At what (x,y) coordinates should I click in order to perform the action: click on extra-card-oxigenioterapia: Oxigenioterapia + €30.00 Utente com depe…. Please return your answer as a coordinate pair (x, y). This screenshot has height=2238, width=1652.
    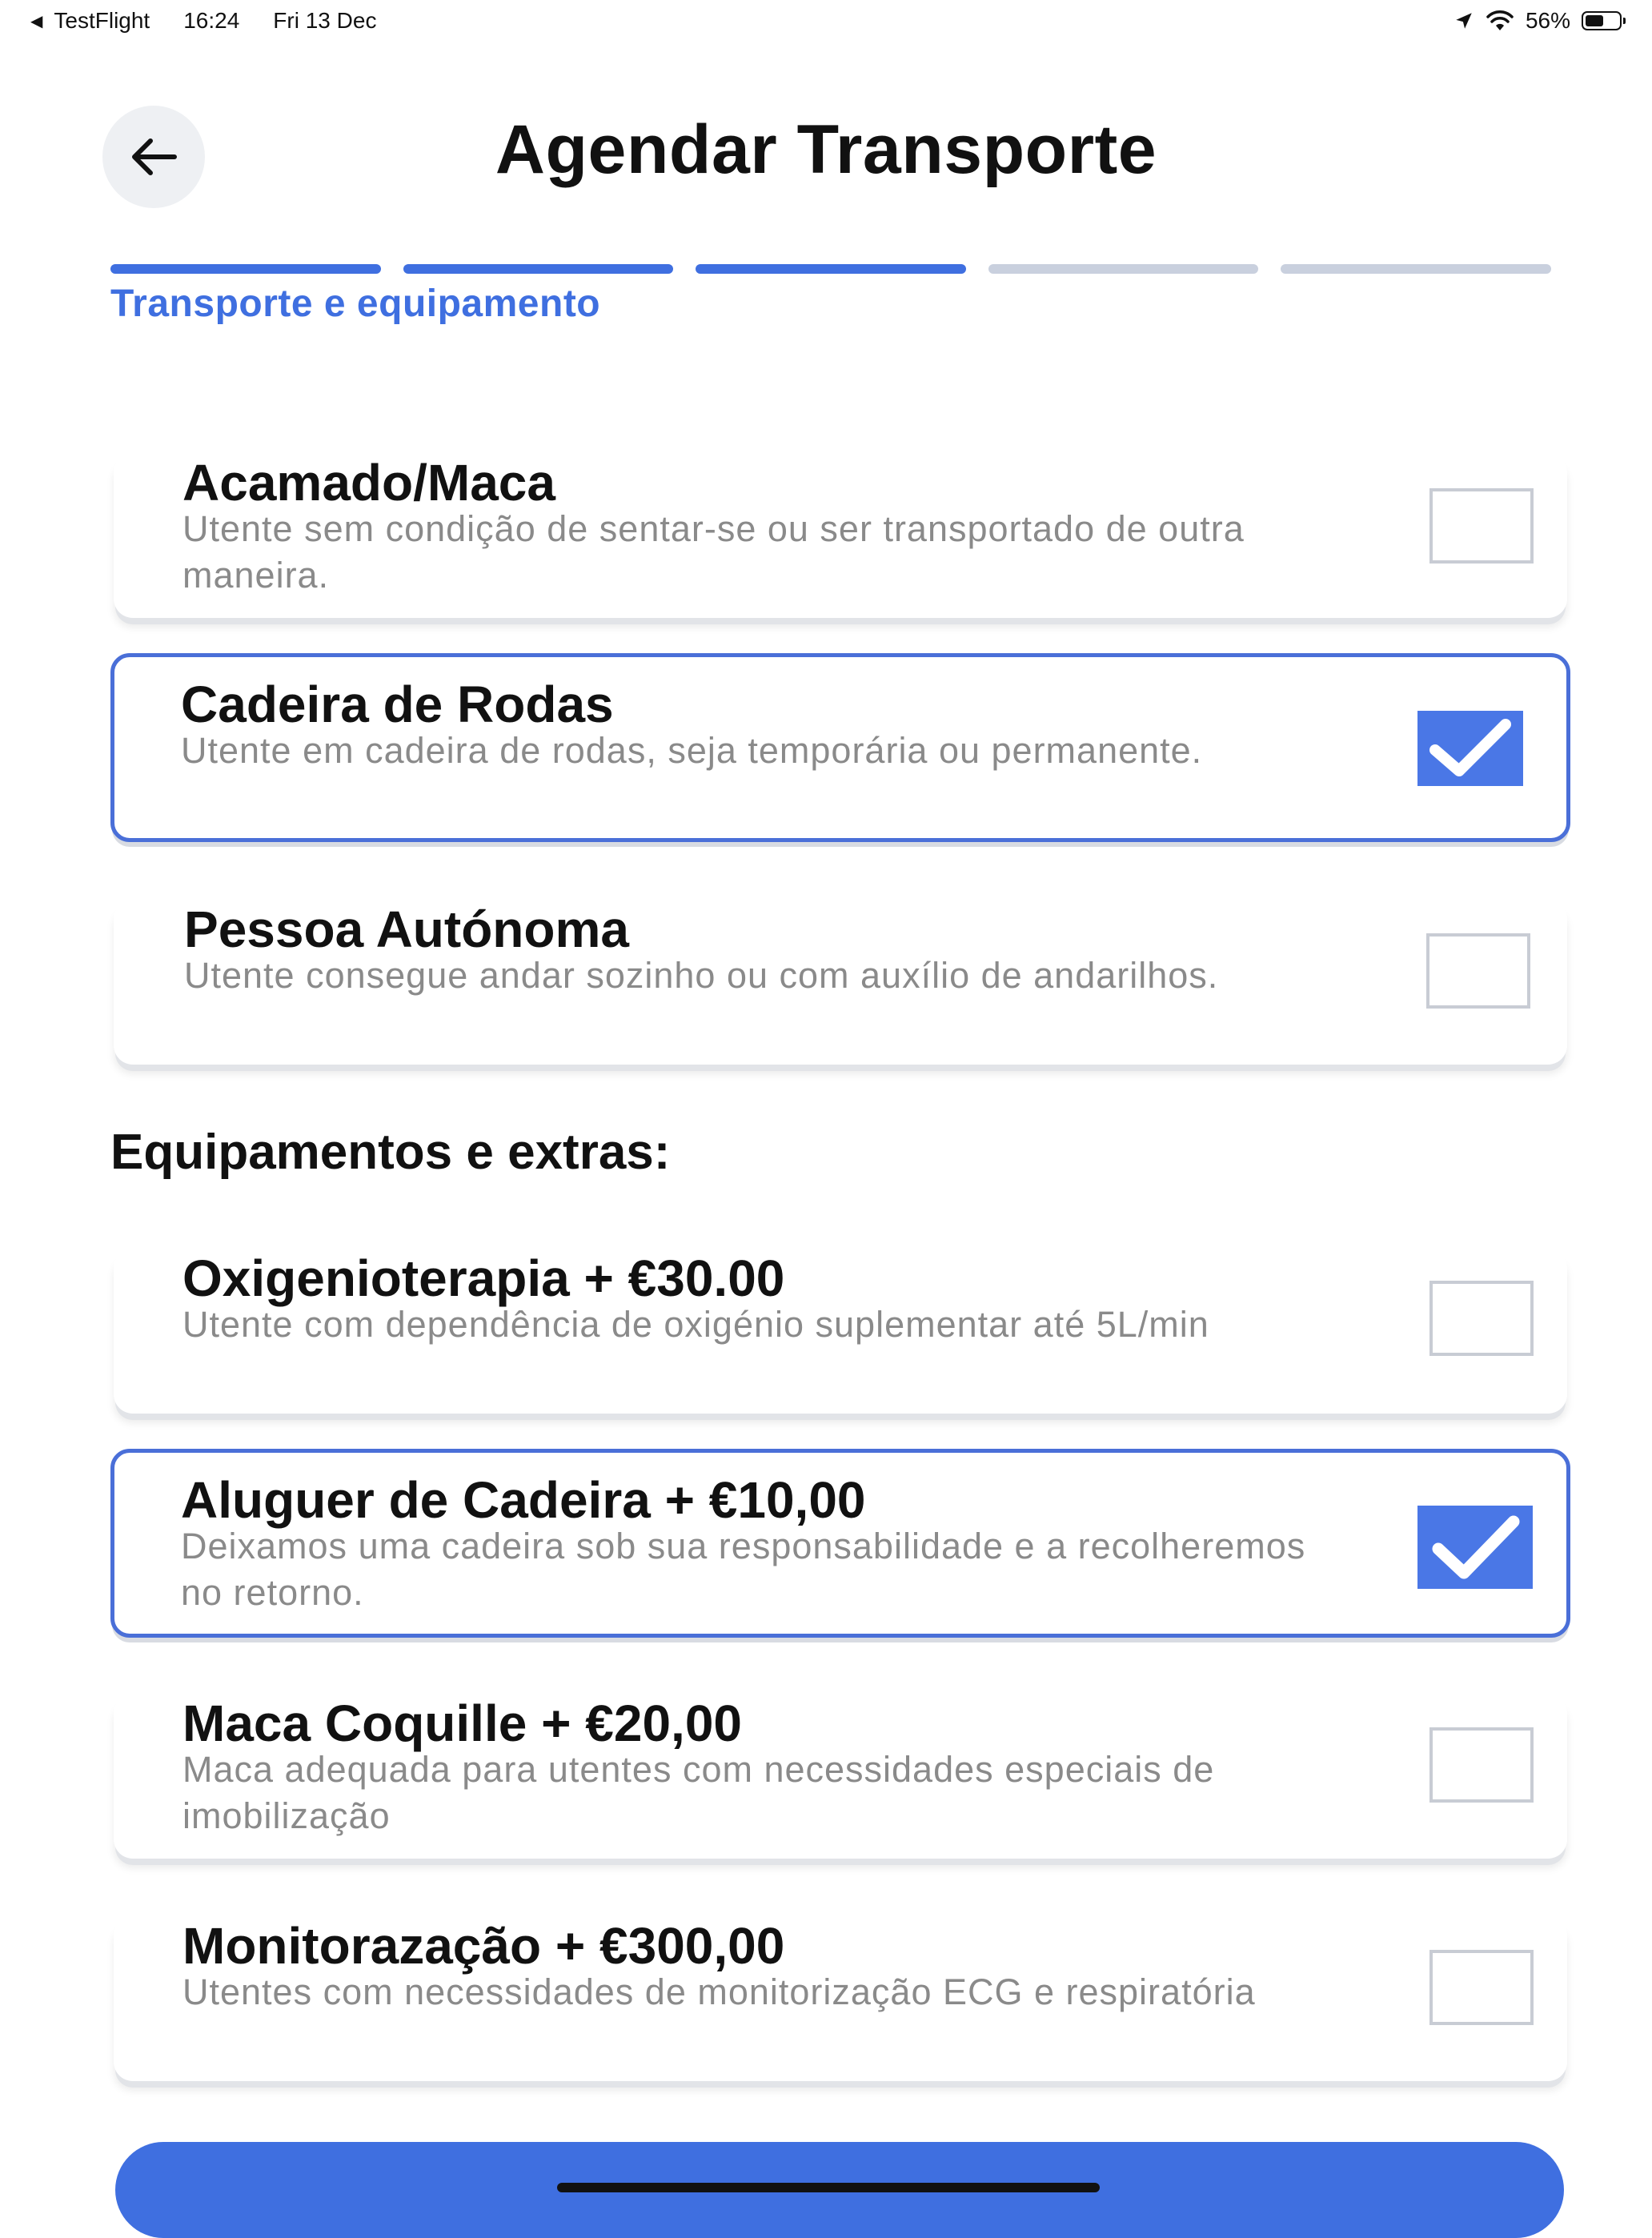
    Looking at the image, I should click on (840, 1331).